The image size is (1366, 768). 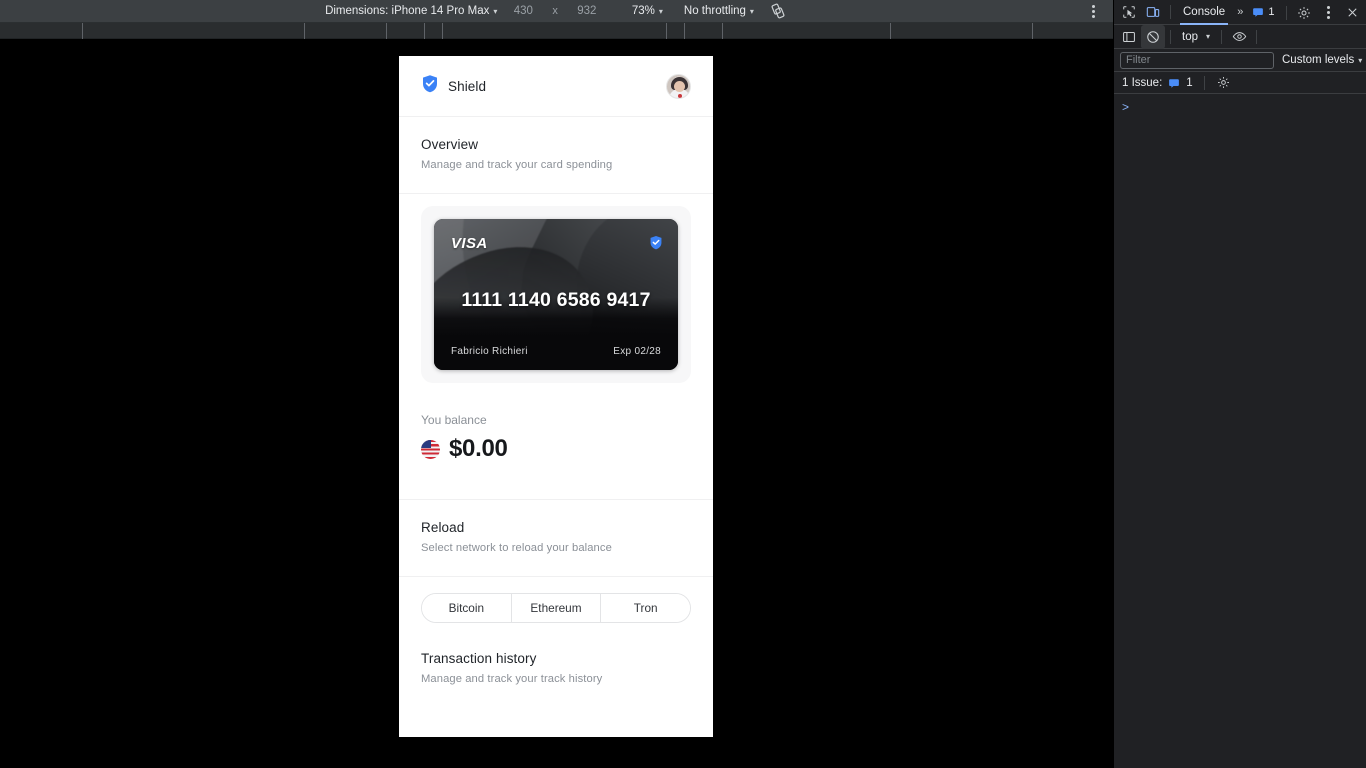 I want to click on network-segmented-control: Bitcoin Ethereum Tron, so click(x=556, y=608).